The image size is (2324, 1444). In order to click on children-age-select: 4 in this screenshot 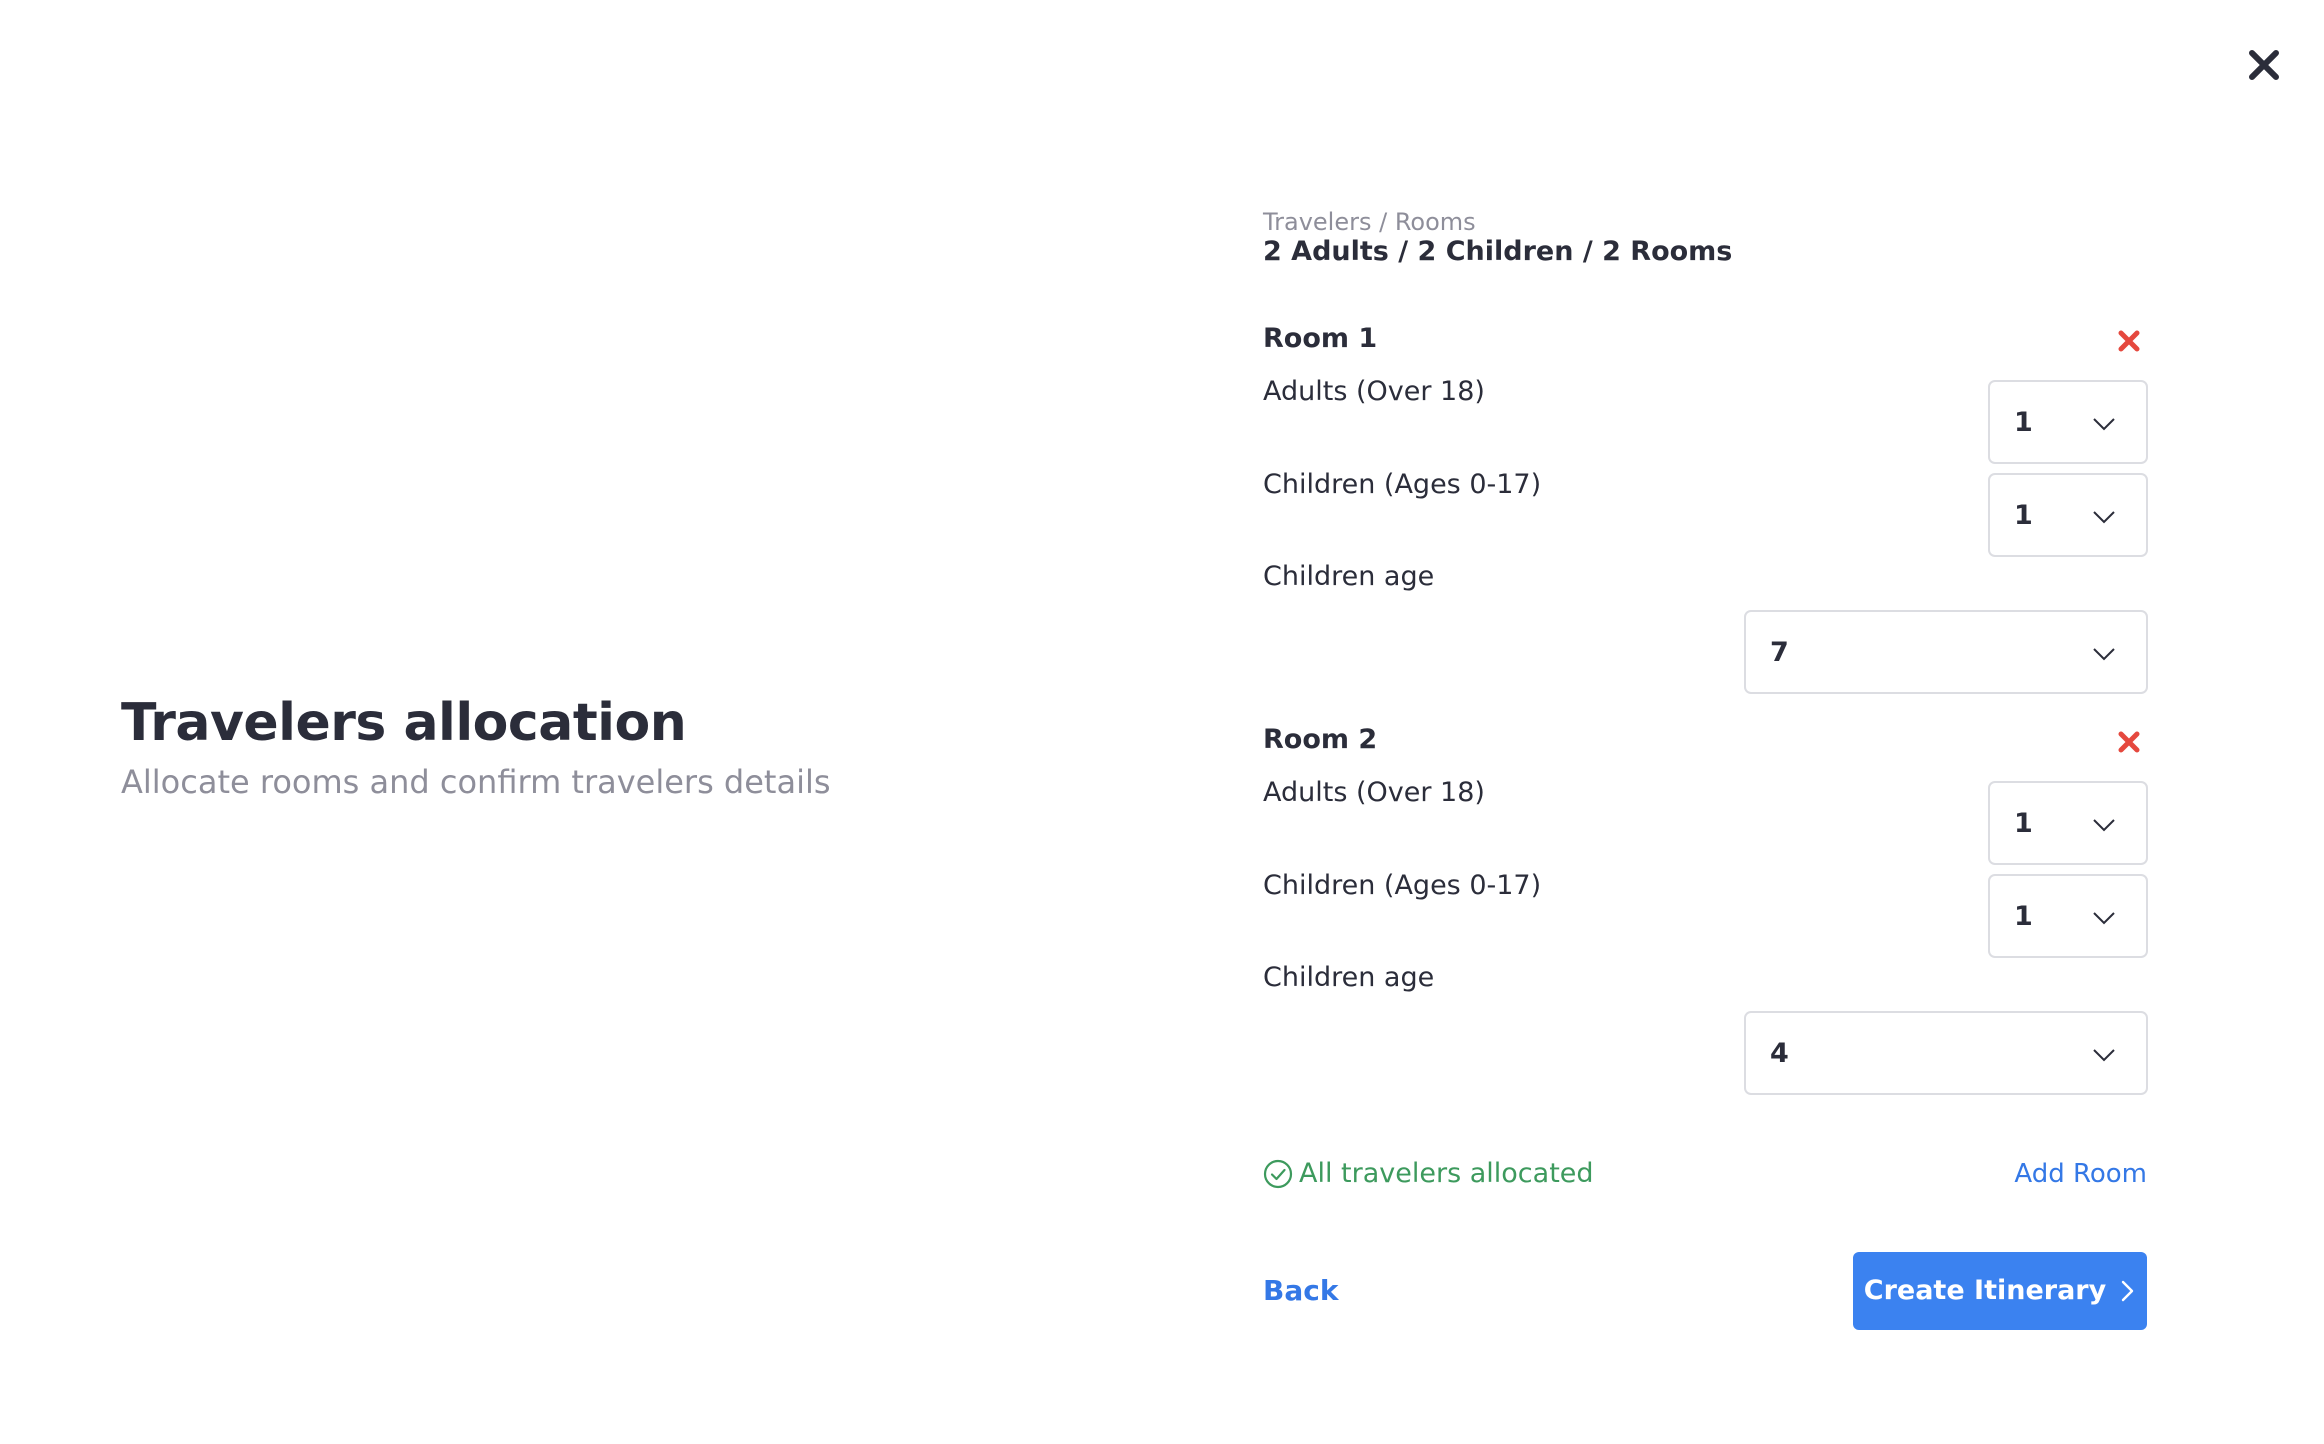, I will do `click(1946, 1053)`.